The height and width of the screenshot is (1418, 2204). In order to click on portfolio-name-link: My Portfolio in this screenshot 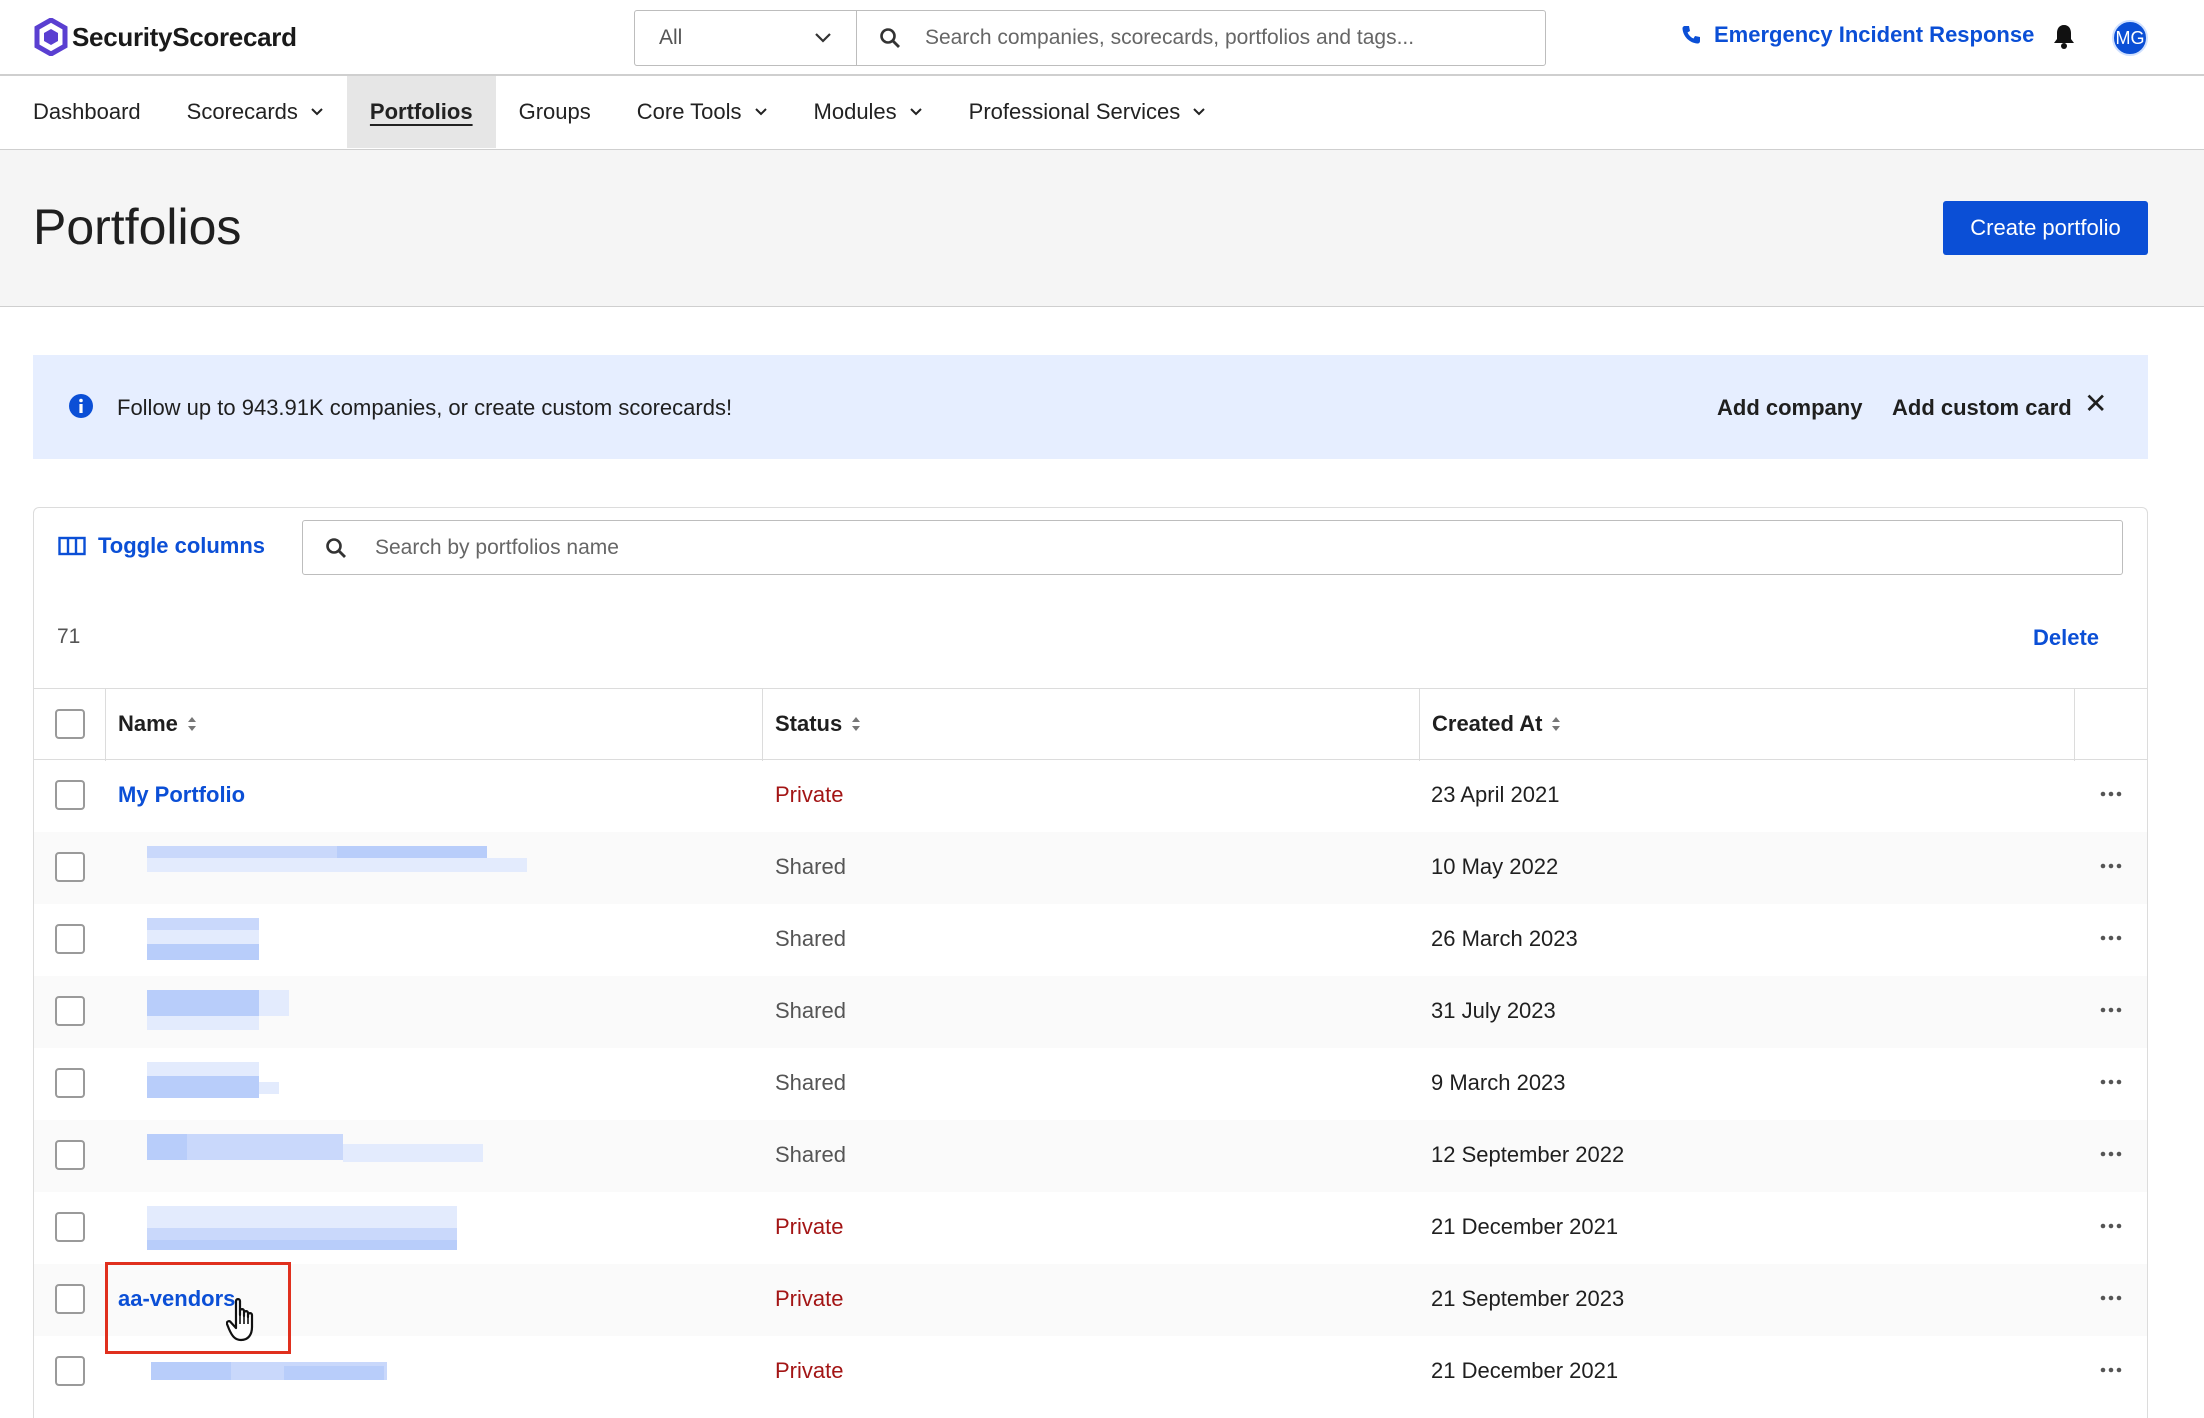, I will do `click(181, 795)`.